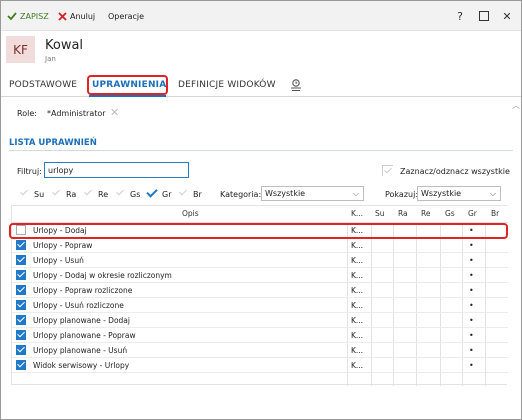  I want to click on toggle-su-label: Su, so click(39, 194).